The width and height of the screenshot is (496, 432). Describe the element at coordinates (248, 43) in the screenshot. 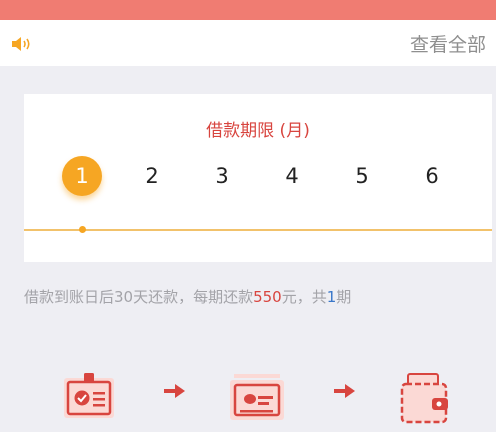

I see `notice-bar: 查看全部` at that location.